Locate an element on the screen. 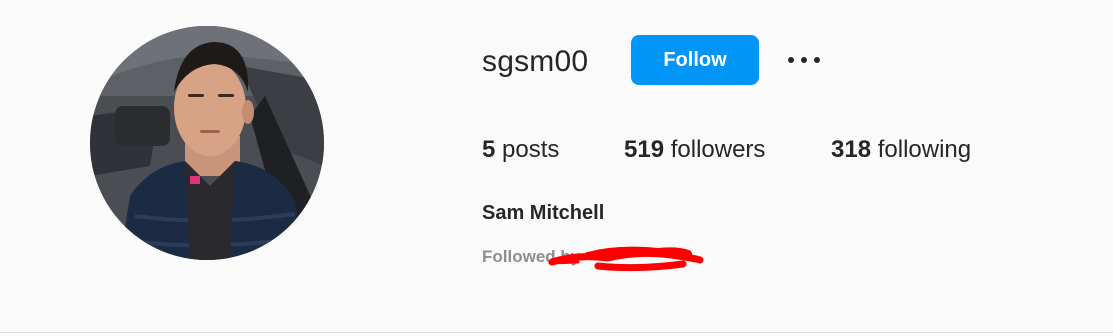  redaction-scribble is located at coordinates (626, 259).